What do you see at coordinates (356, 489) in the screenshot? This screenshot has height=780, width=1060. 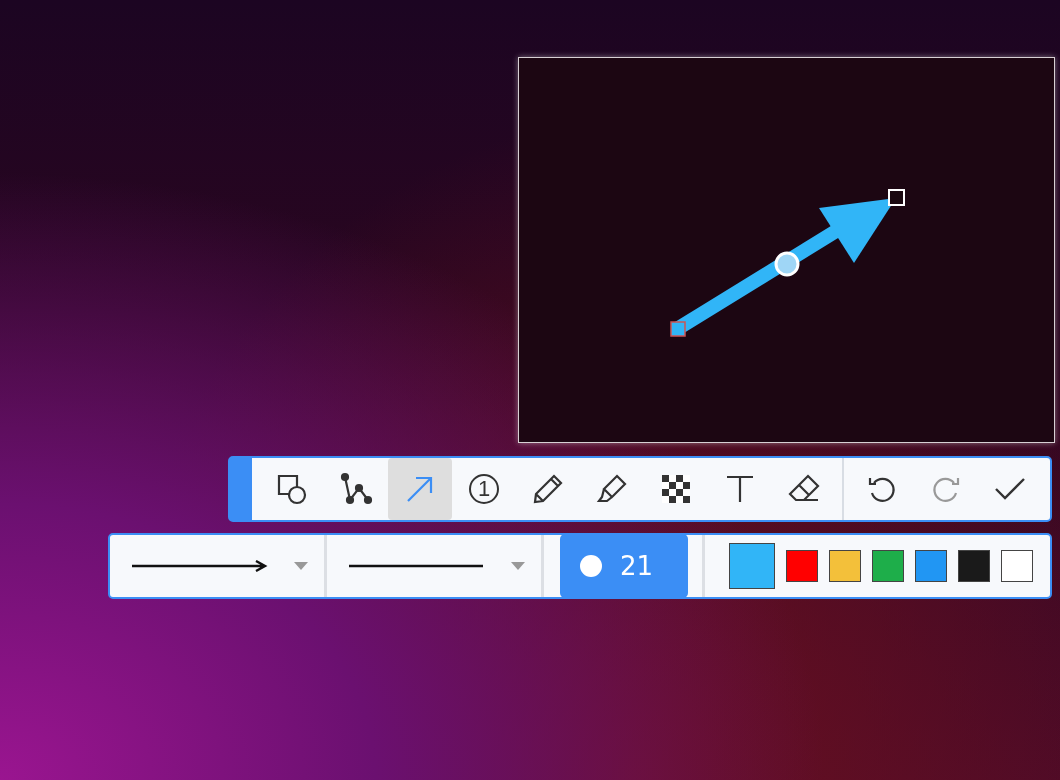 I see `polyline-icon` at bounding box center [356, 489].